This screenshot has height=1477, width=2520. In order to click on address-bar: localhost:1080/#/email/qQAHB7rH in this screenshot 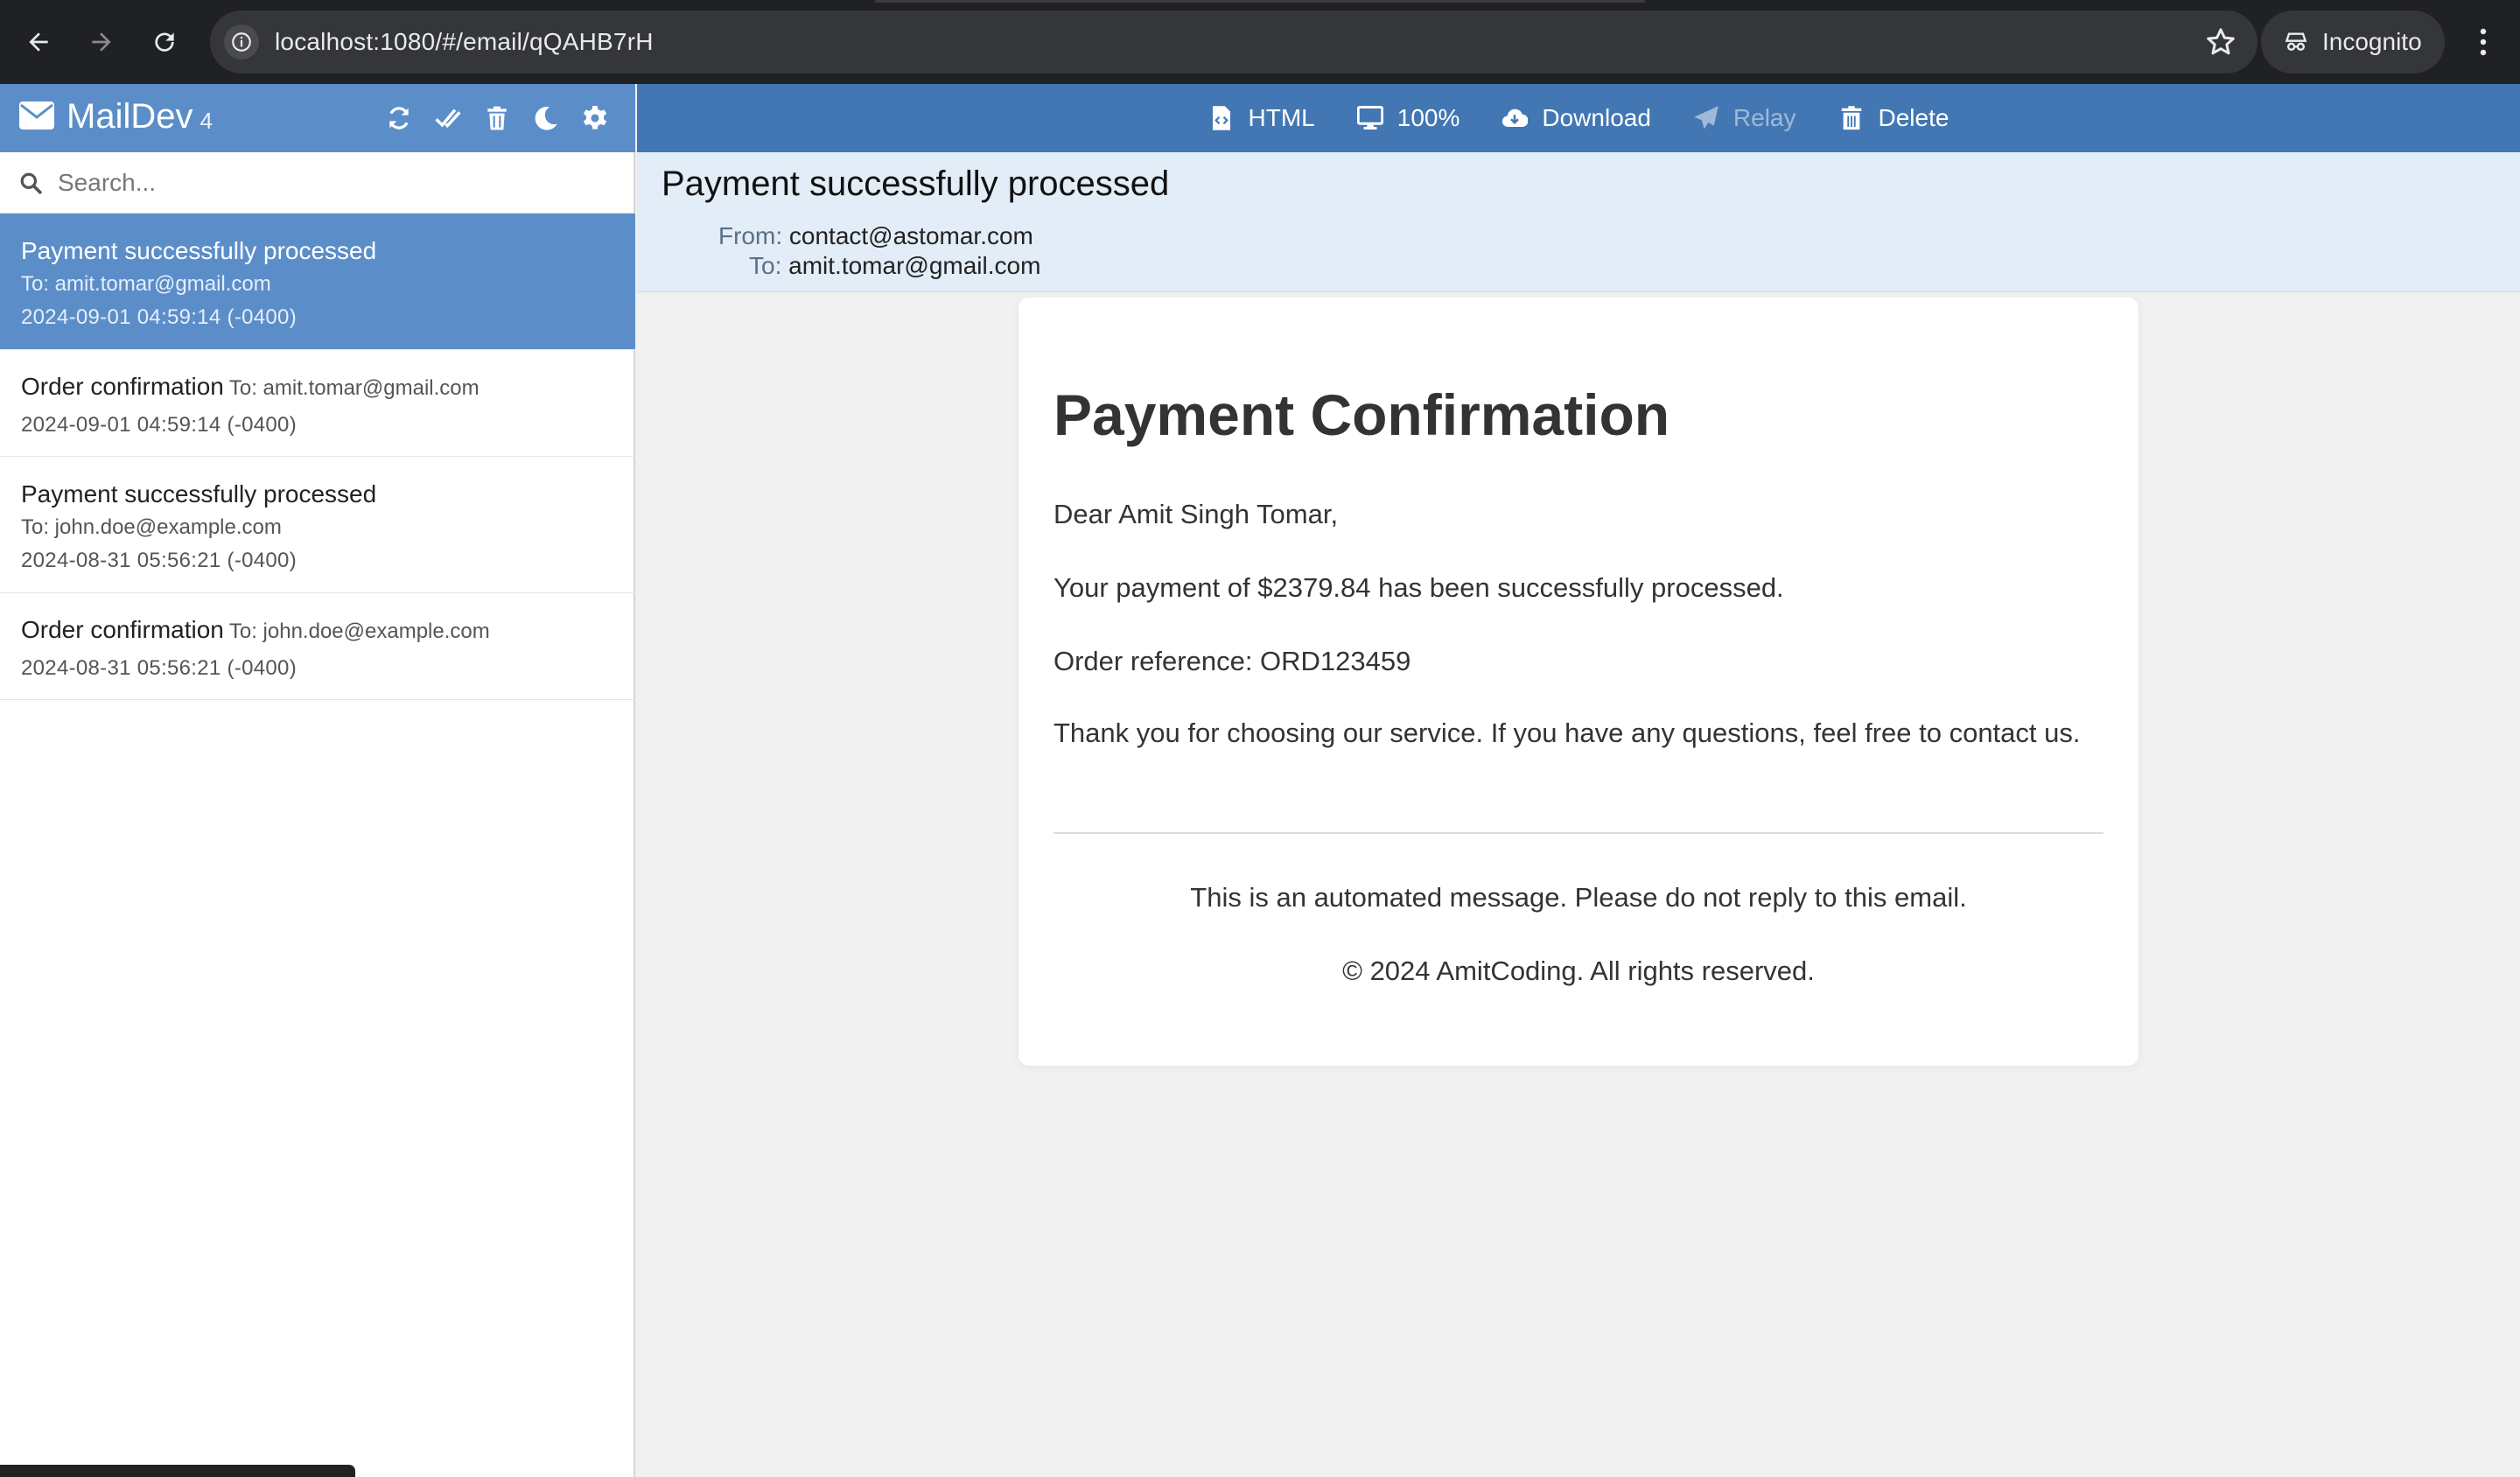, I will do `click(1234, 42)`.